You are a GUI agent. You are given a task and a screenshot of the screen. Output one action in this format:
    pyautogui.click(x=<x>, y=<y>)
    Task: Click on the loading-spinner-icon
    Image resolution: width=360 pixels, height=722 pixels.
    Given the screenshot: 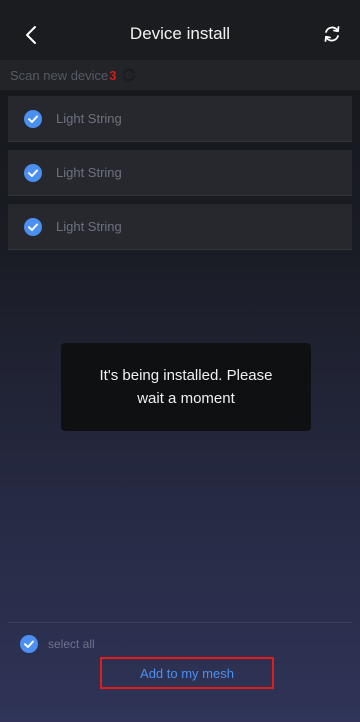 What is the action you would take?
    pyautogui.click(x=128, y=75)
    